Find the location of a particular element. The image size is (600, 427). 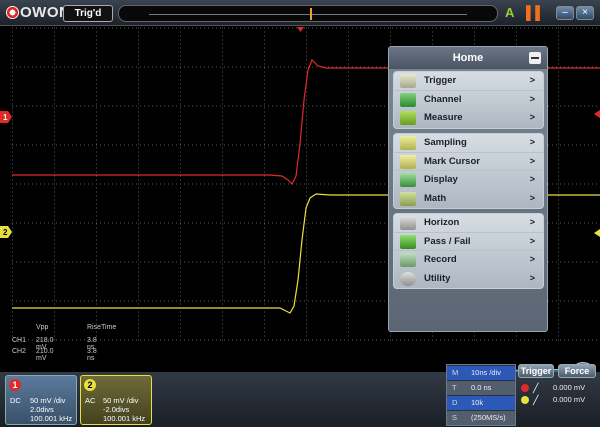

trigger-level-marker-ch2 is located at coordinates (597, 233).